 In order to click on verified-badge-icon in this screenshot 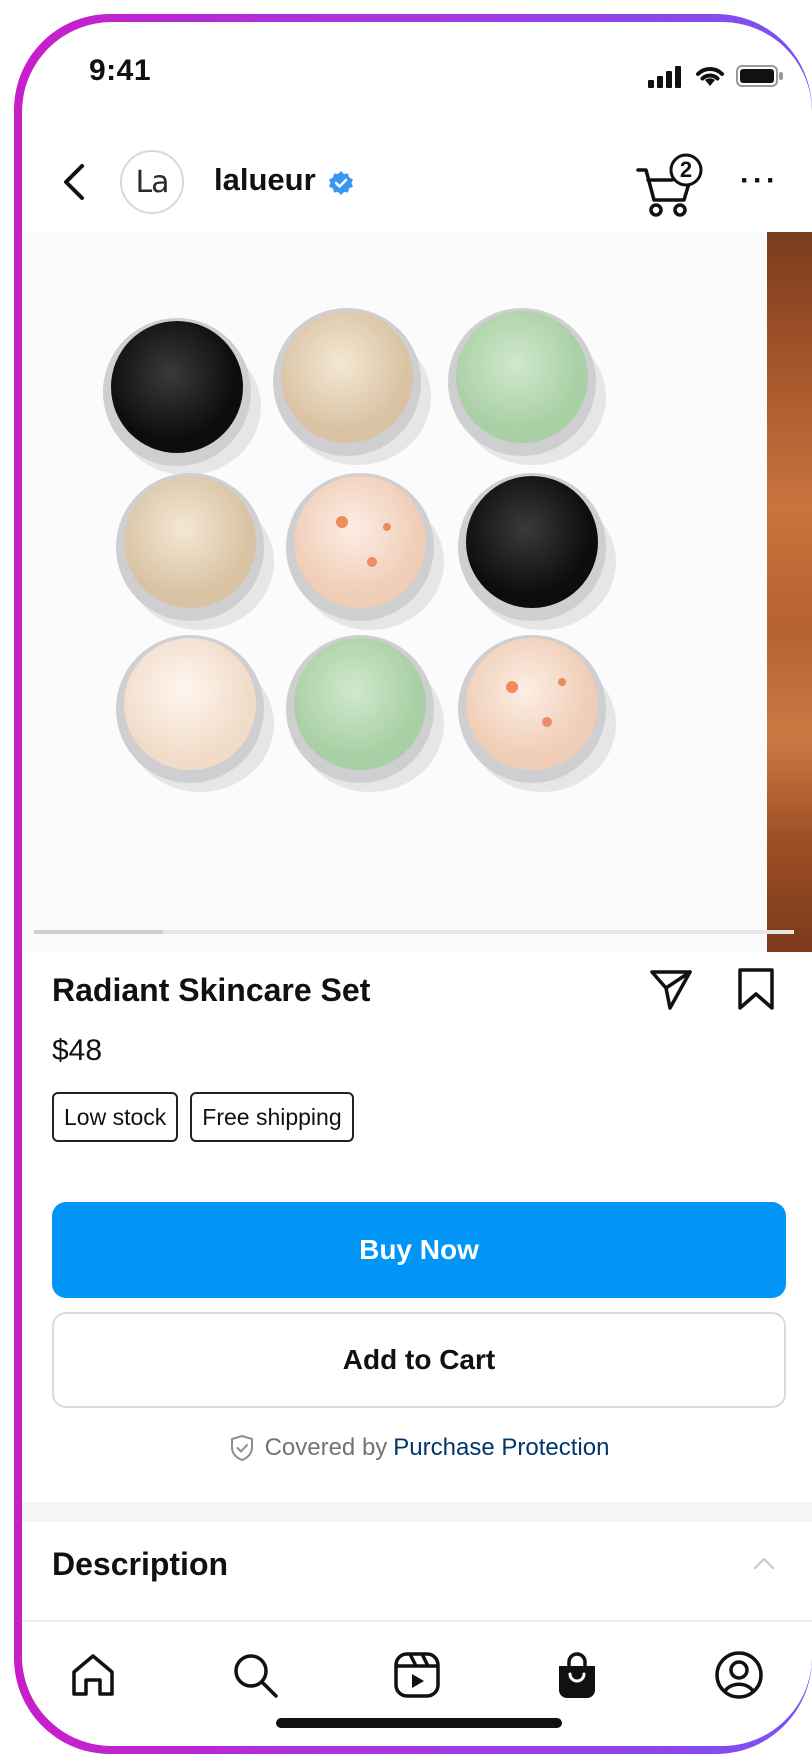, I will do `click(341, 183)`.